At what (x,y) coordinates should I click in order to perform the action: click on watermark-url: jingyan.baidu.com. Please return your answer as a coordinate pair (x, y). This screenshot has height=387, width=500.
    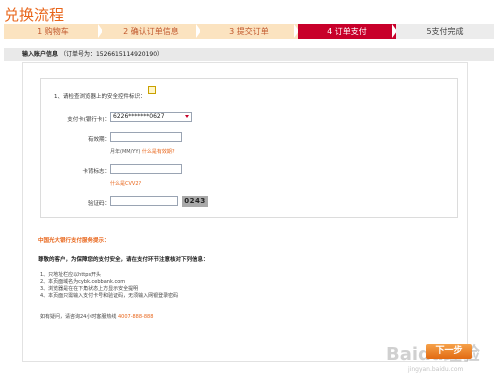
    Looking at the image, I should click on (436, 369).